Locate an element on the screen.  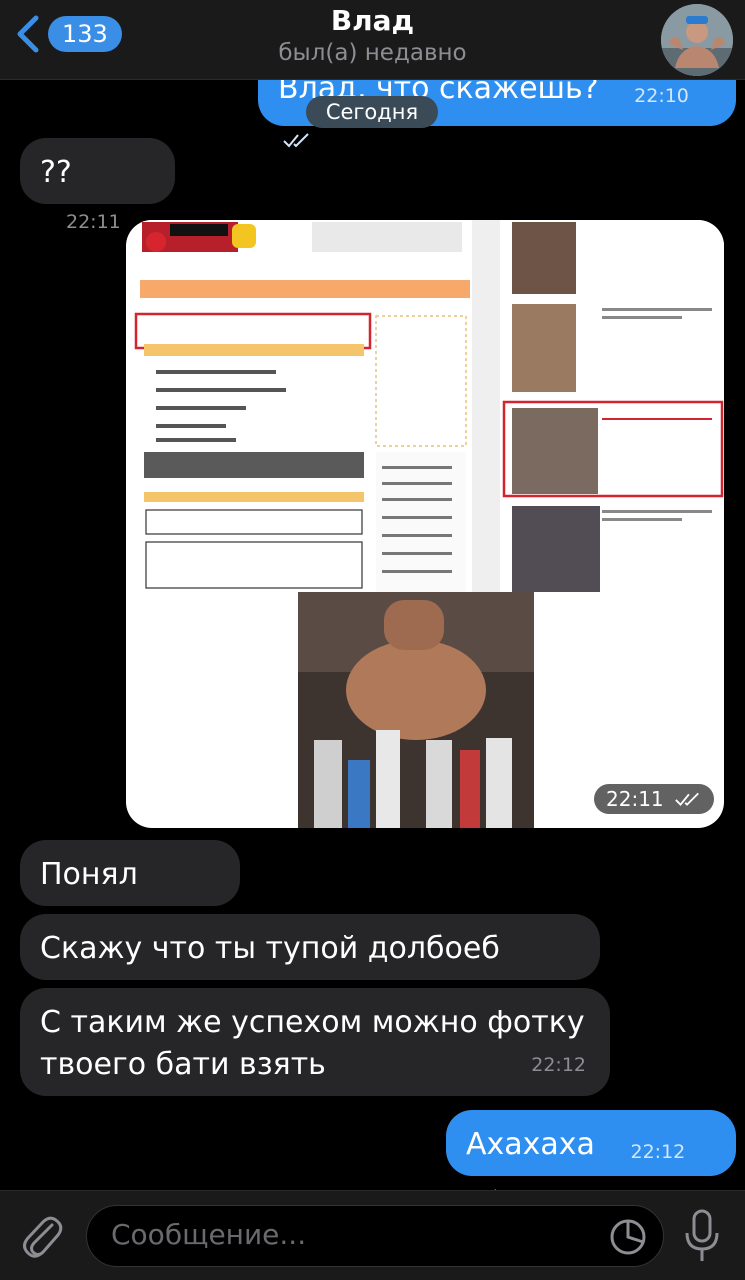
chat-title: Влад is located at coordinates (372, 20).